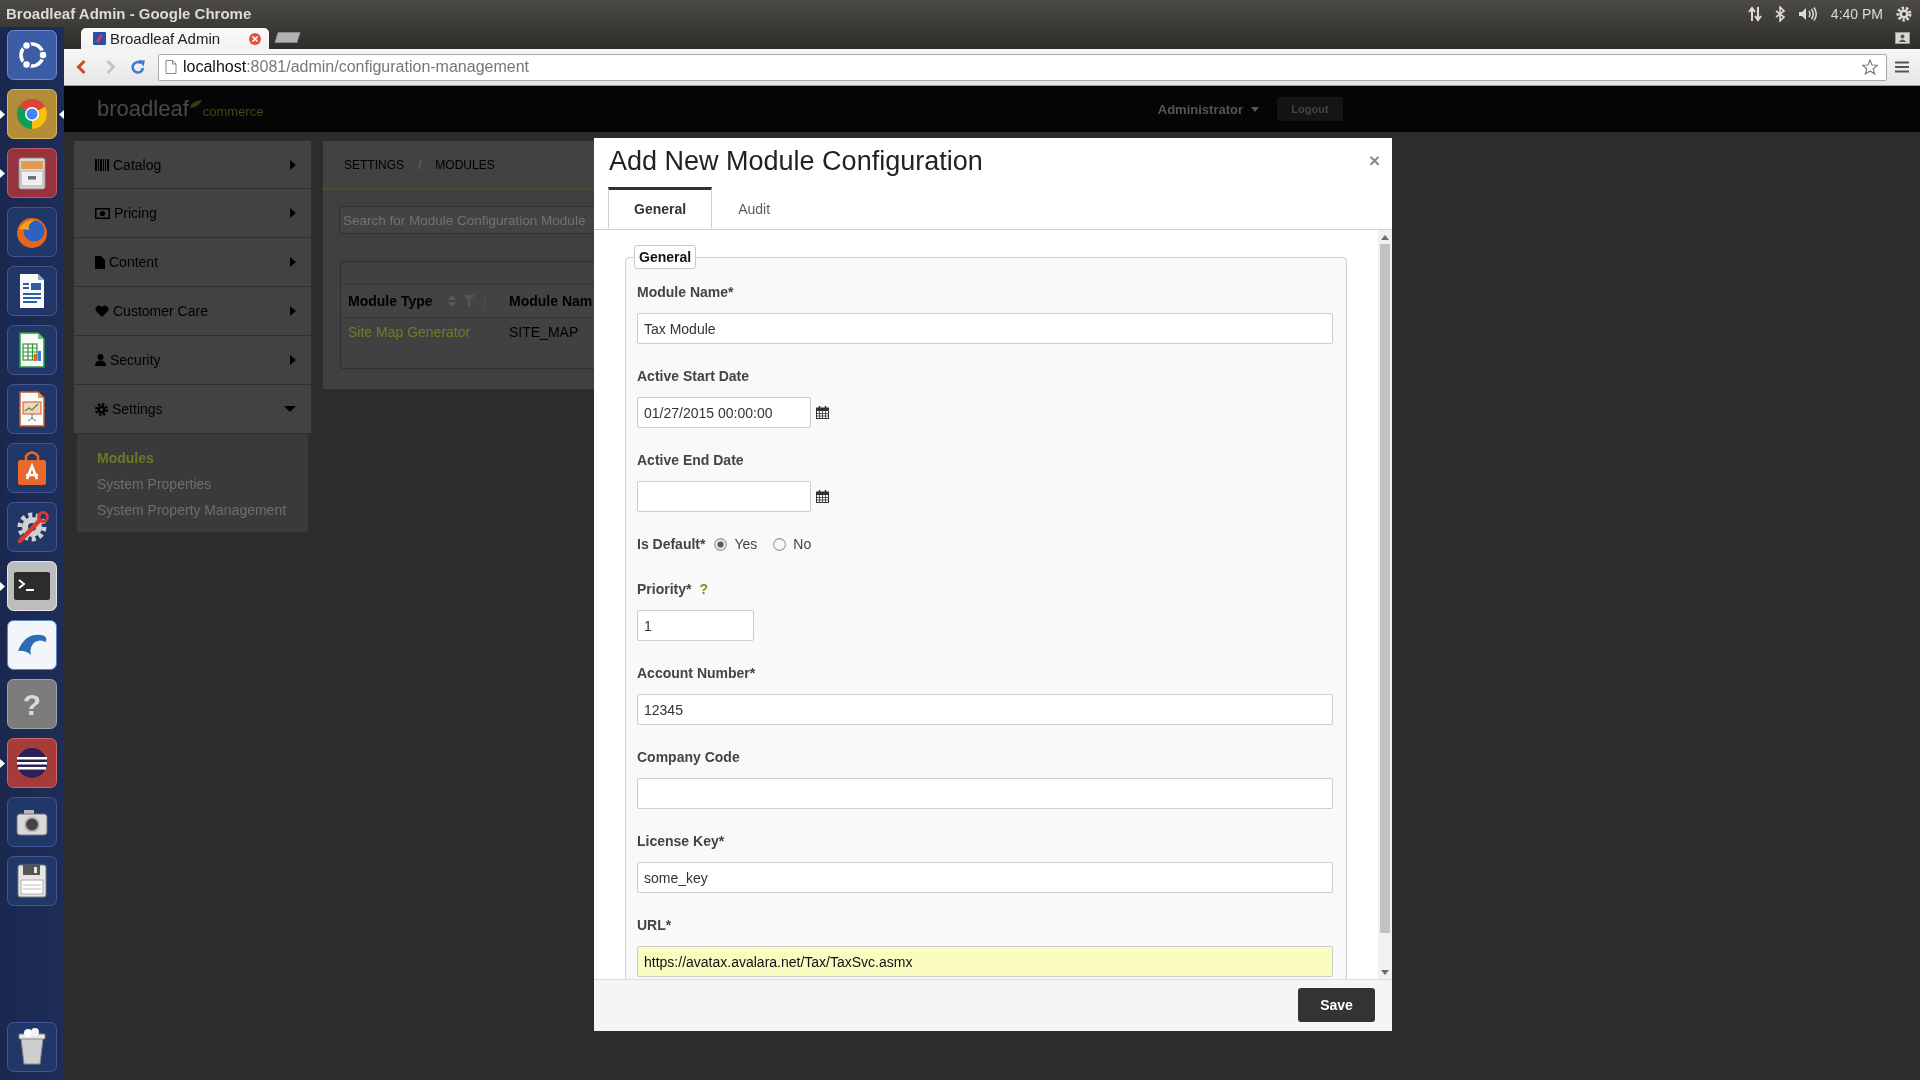  Describe the element at coordinates (724, 496) in the screenshot. I see `date-field` at that location.